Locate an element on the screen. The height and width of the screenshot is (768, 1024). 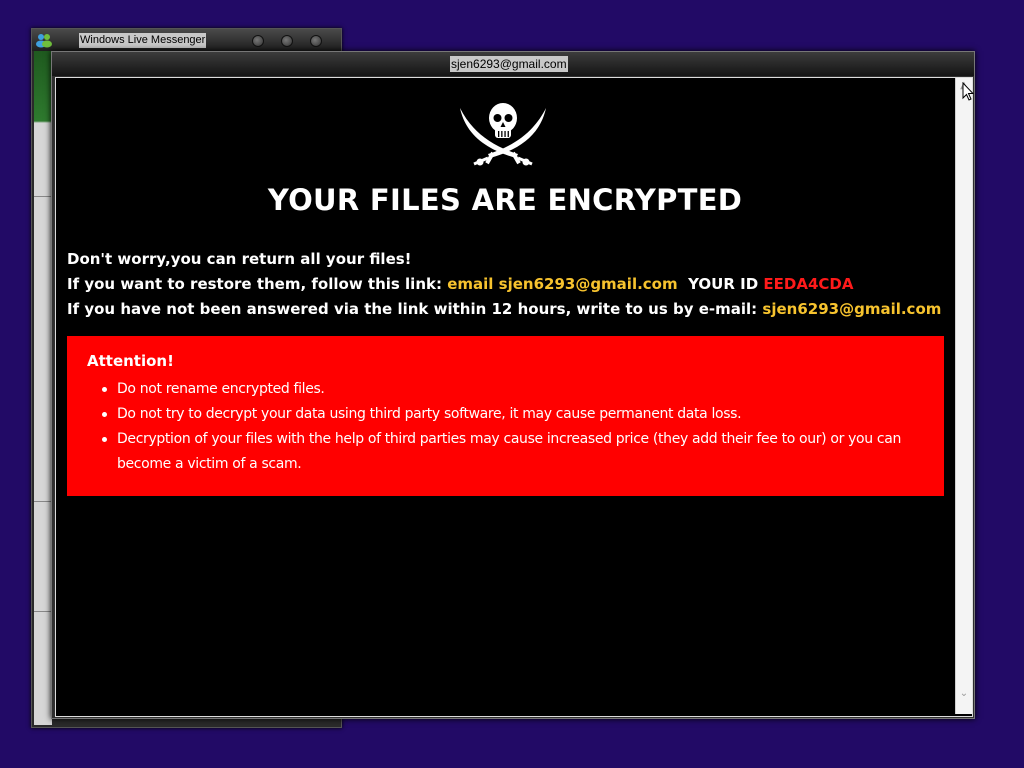
attention-item: Do not rename encrypted files. is located at coordinates (505, 389).